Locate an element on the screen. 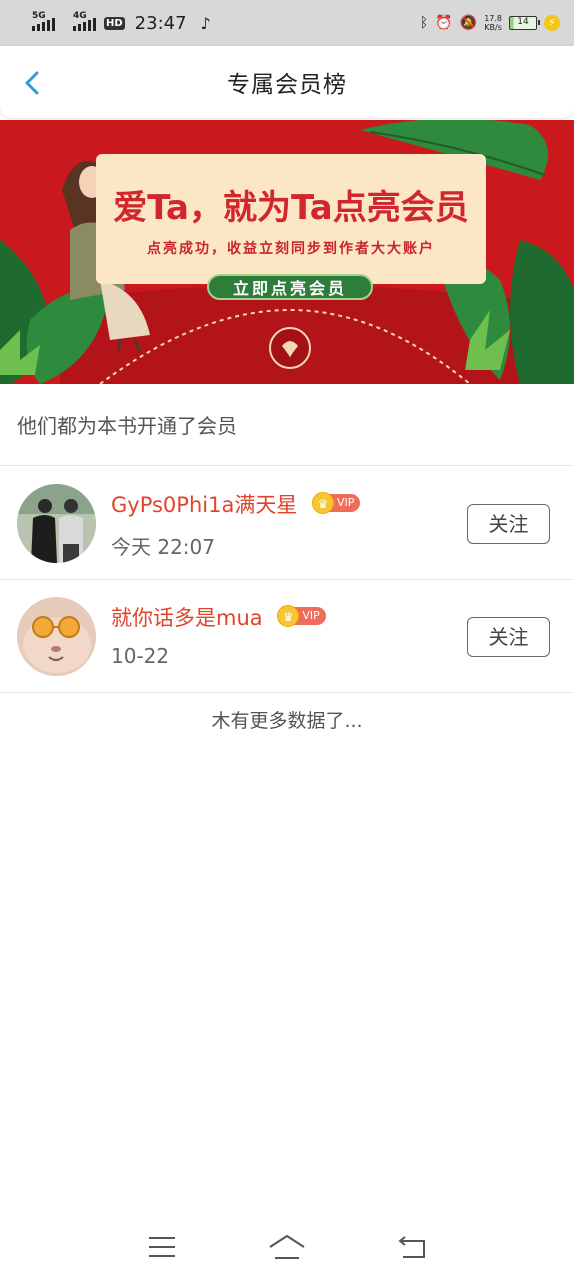 The height and width of the screenshot is (1280, 574). status-bar: 5G 4G HD 23:47 ♪ ᛒ ⏰ 🔕 17.8 KB/s 14 ⚡ is located at coordinates (287, 23).